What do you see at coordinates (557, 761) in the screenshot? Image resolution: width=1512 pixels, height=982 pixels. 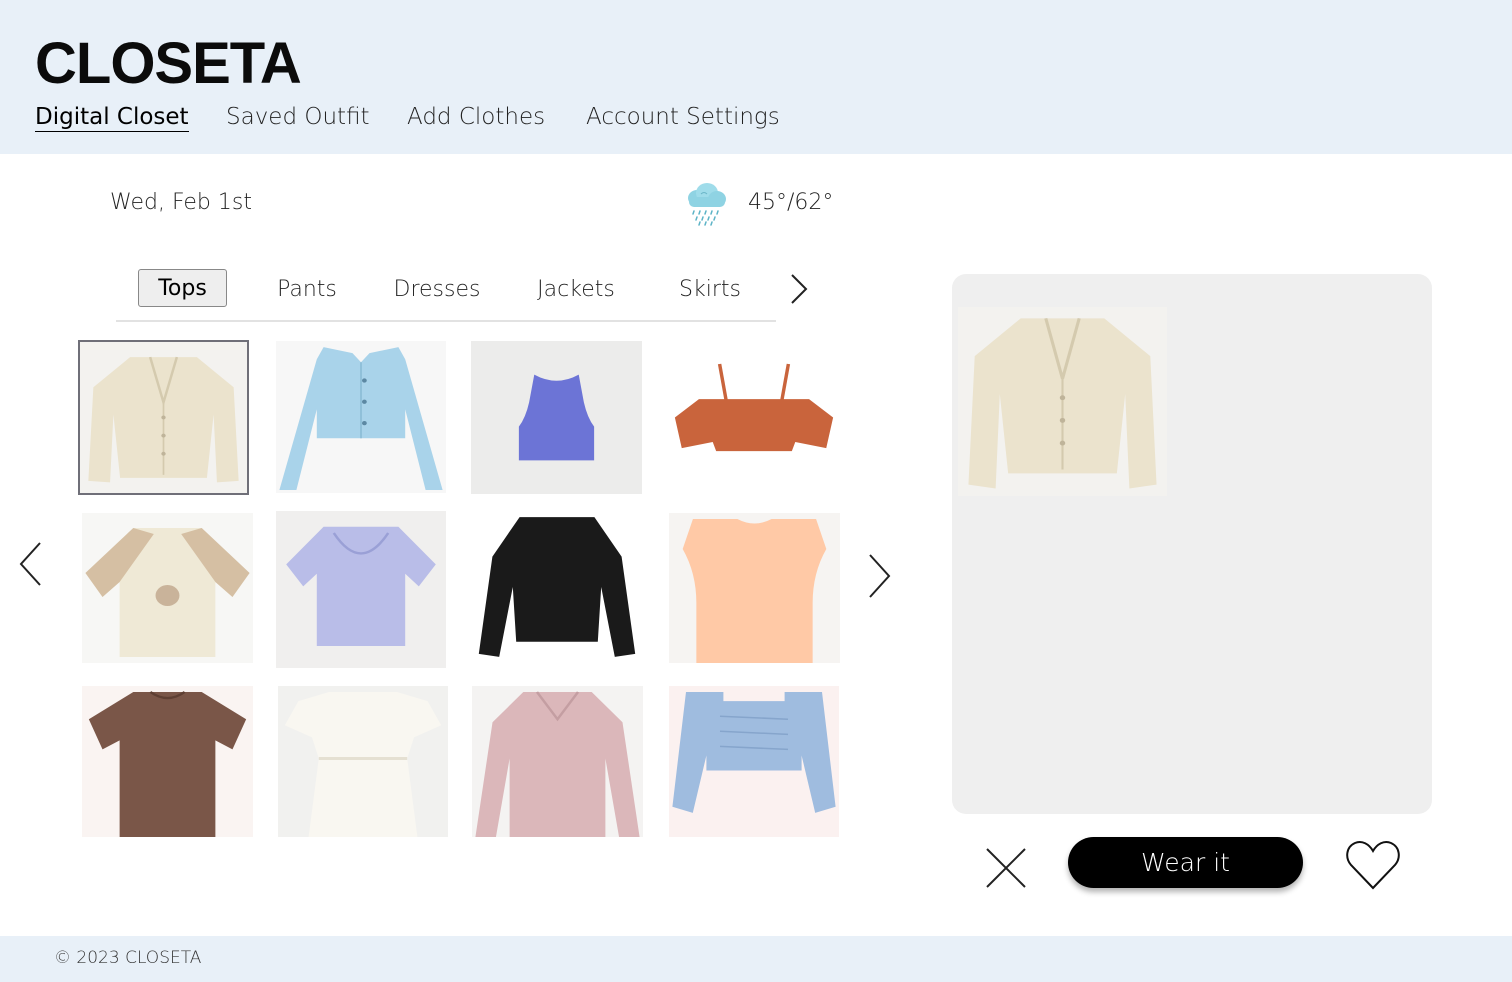 I see `closet-item-pink-polo-sweater` at bounding box center [557, 761].